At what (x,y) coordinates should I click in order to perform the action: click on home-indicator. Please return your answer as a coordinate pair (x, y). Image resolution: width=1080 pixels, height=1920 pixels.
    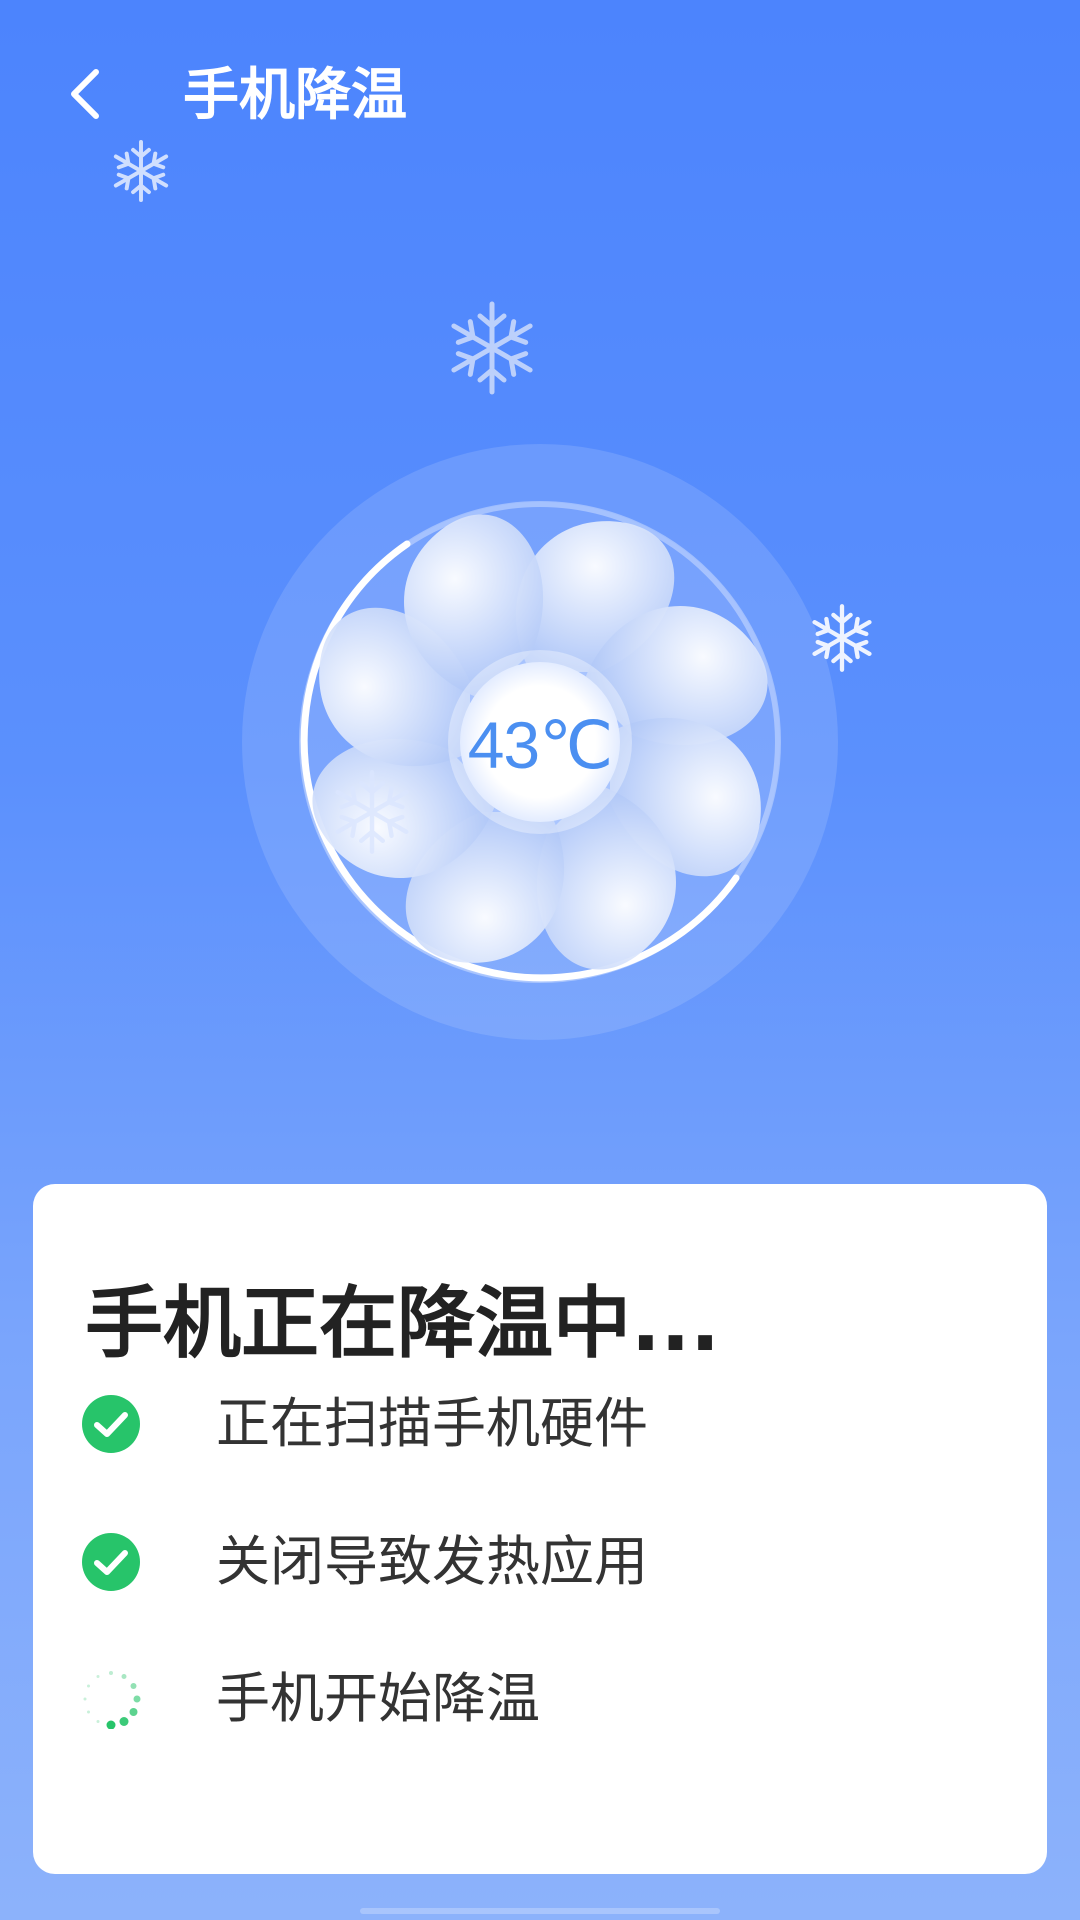
    Looking at the image, I should click on (540, 1911).